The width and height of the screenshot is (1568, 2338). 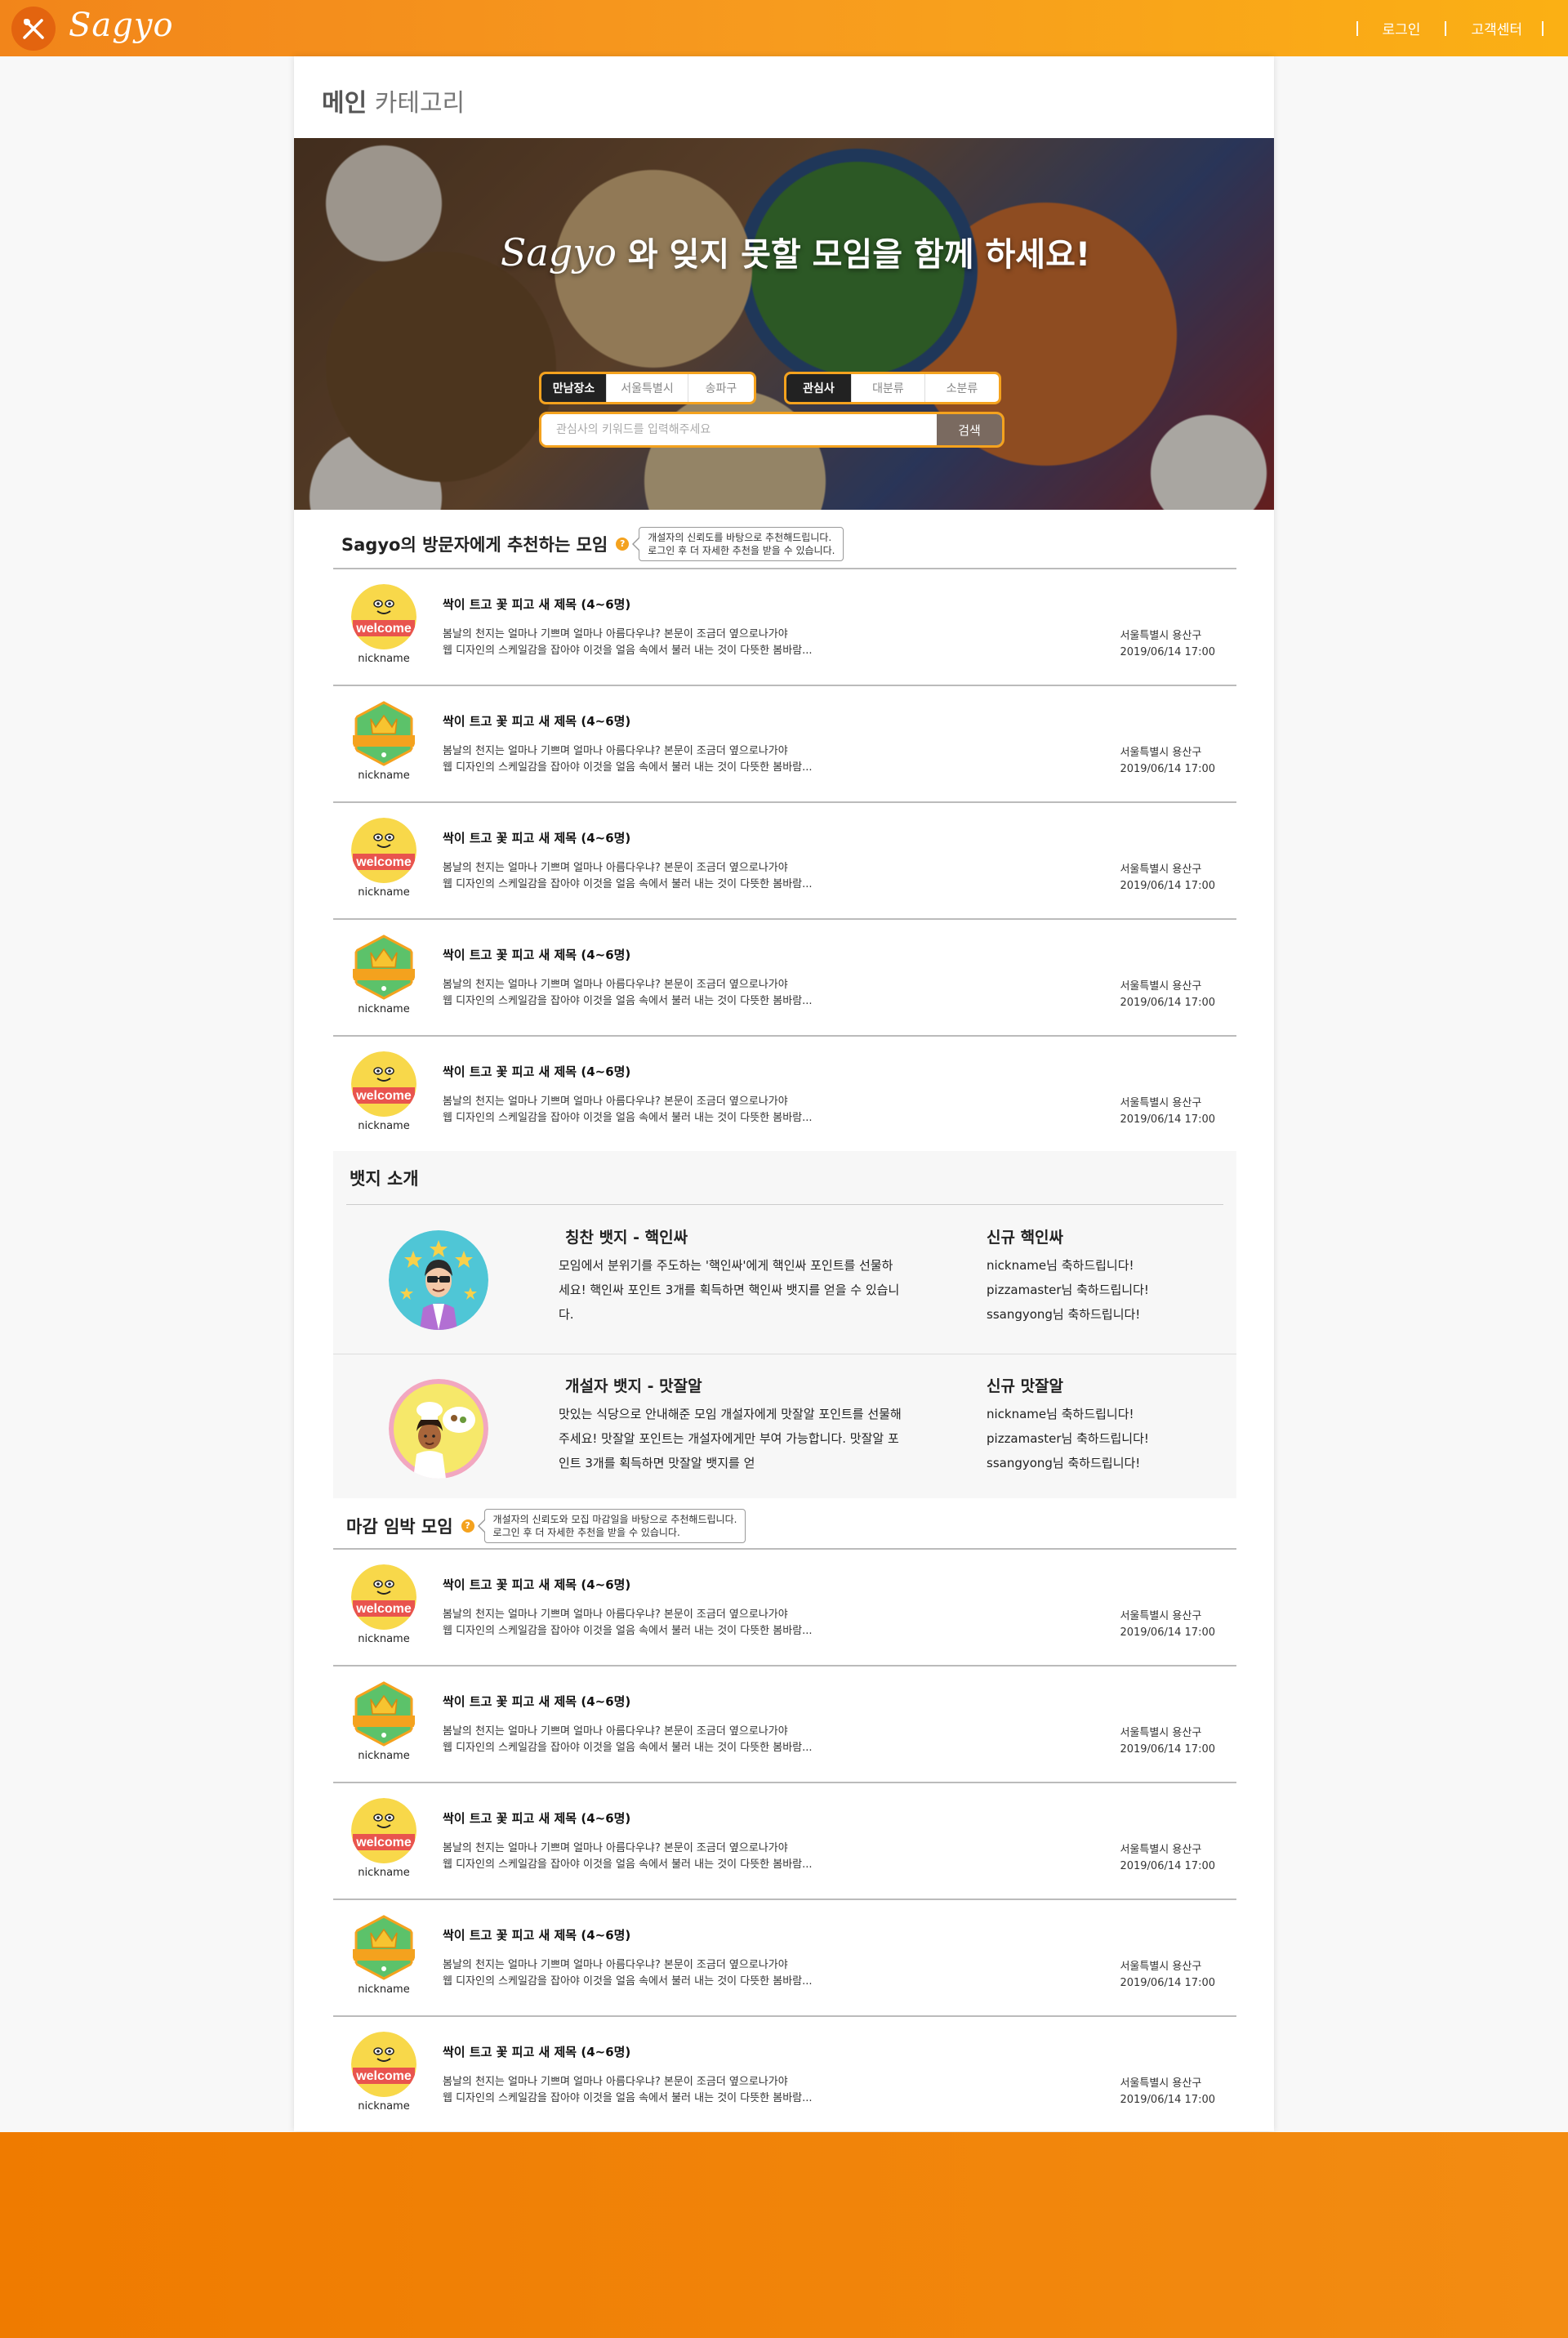 What do you see at coordinates (399, 1527) in the screenshot?
I see `deadline-title: 마감 임박 모임` at bounding box center [399, 1527].